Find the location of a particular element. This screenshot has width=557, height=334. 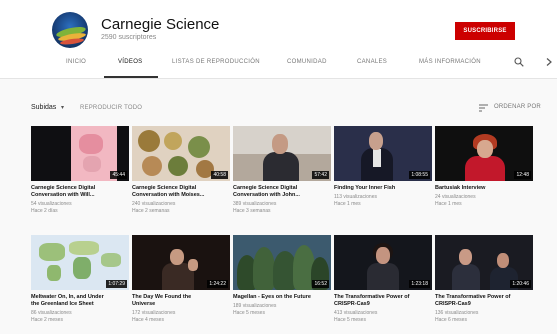

video-views: 113 visualizaciones is located at coordinates (355, 197).